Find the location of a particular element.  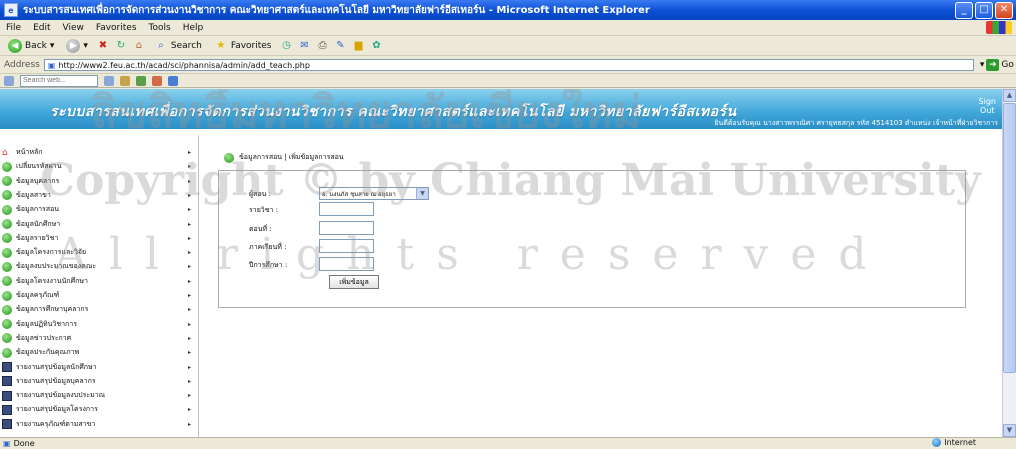

sidebar-item-label: รายงานสรุปข้อมูลงบประมาณ is located at coordinates (61, 395).